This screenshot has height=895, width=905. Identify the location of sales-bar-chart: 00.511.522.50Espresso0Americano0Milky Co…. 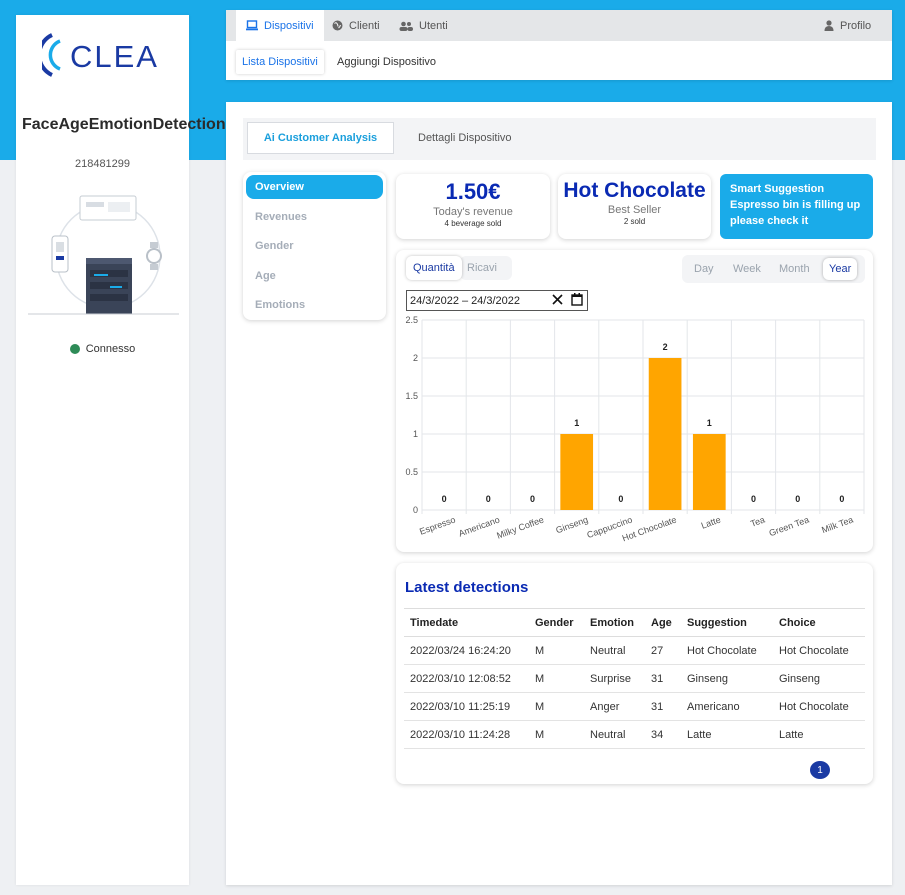
(635, 429).